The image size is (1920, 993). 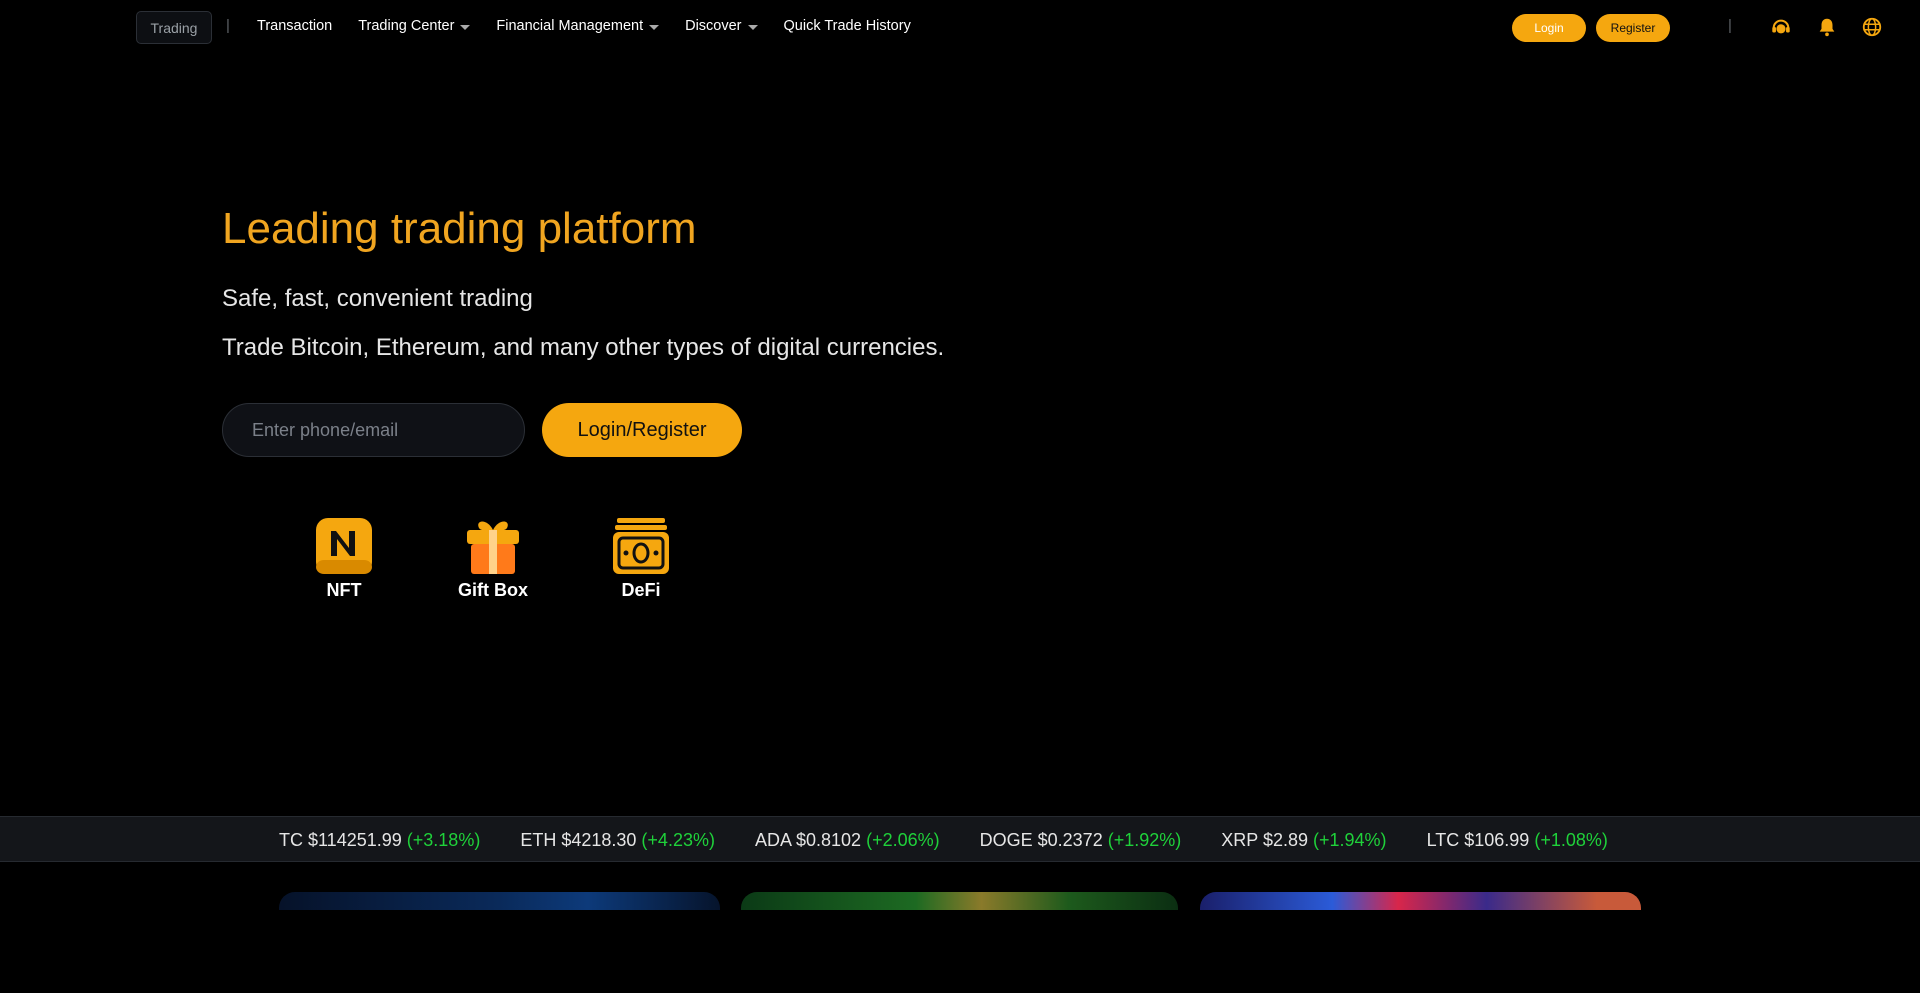 I want to click on nav-quick-trade-history: Quick Trade History, so click(x=847, y=26).